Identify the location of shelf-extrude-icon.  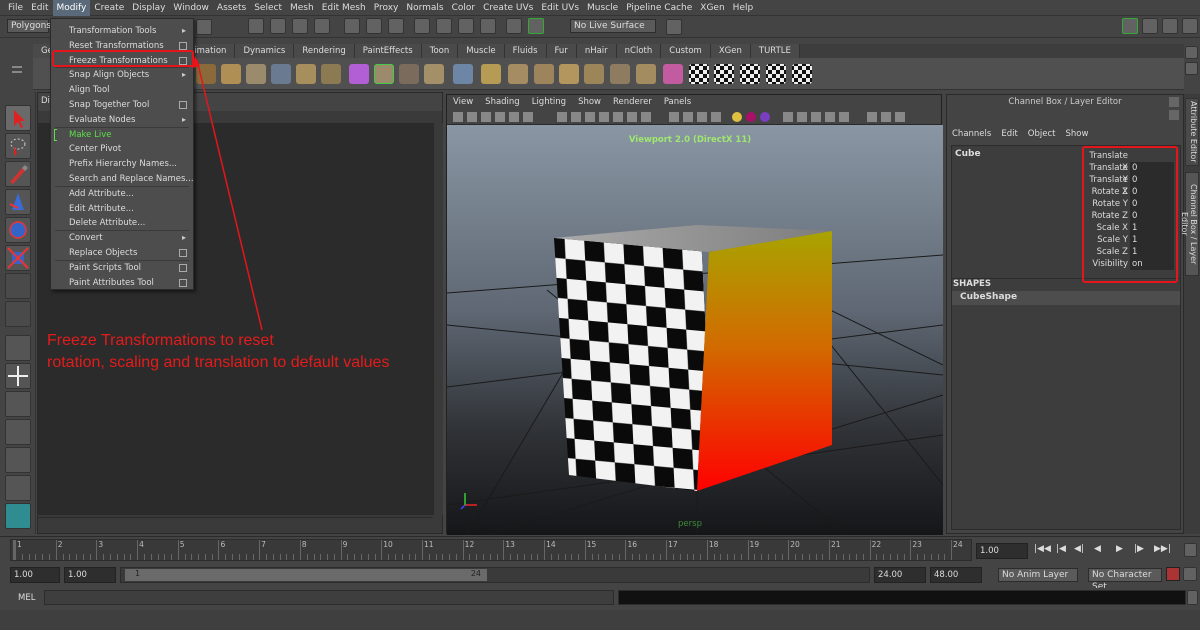
(281, 74).